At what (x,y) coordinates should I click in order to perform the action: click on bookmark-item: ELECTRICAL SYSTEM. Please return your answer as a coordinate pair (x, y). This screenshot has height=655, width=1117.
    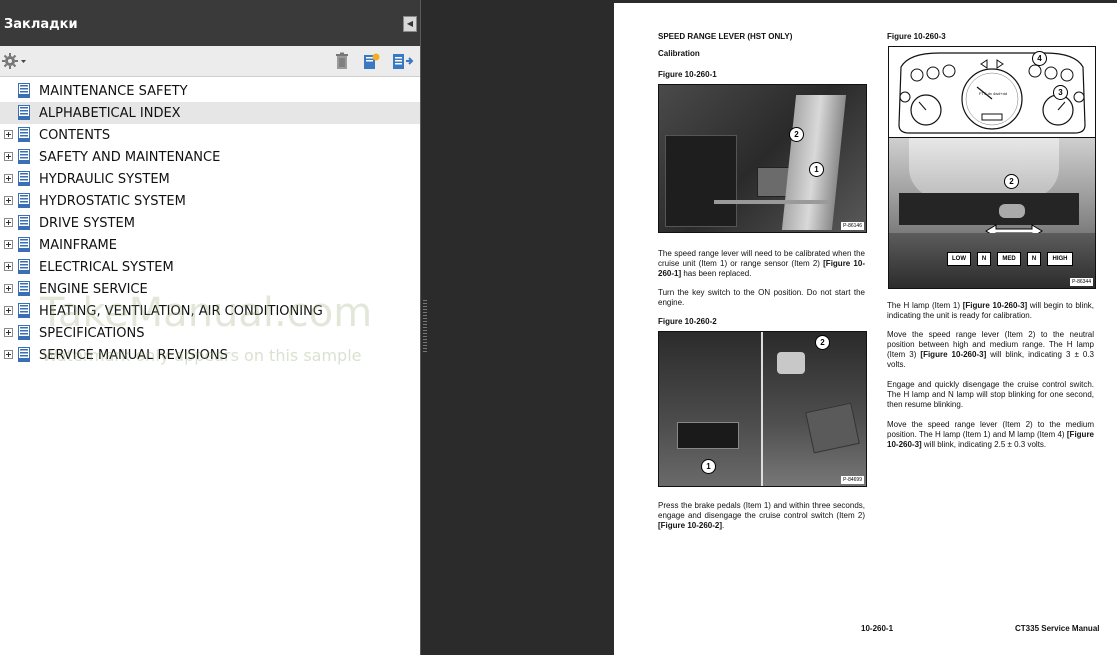
    Looking at the image, I should click on (210, 267).